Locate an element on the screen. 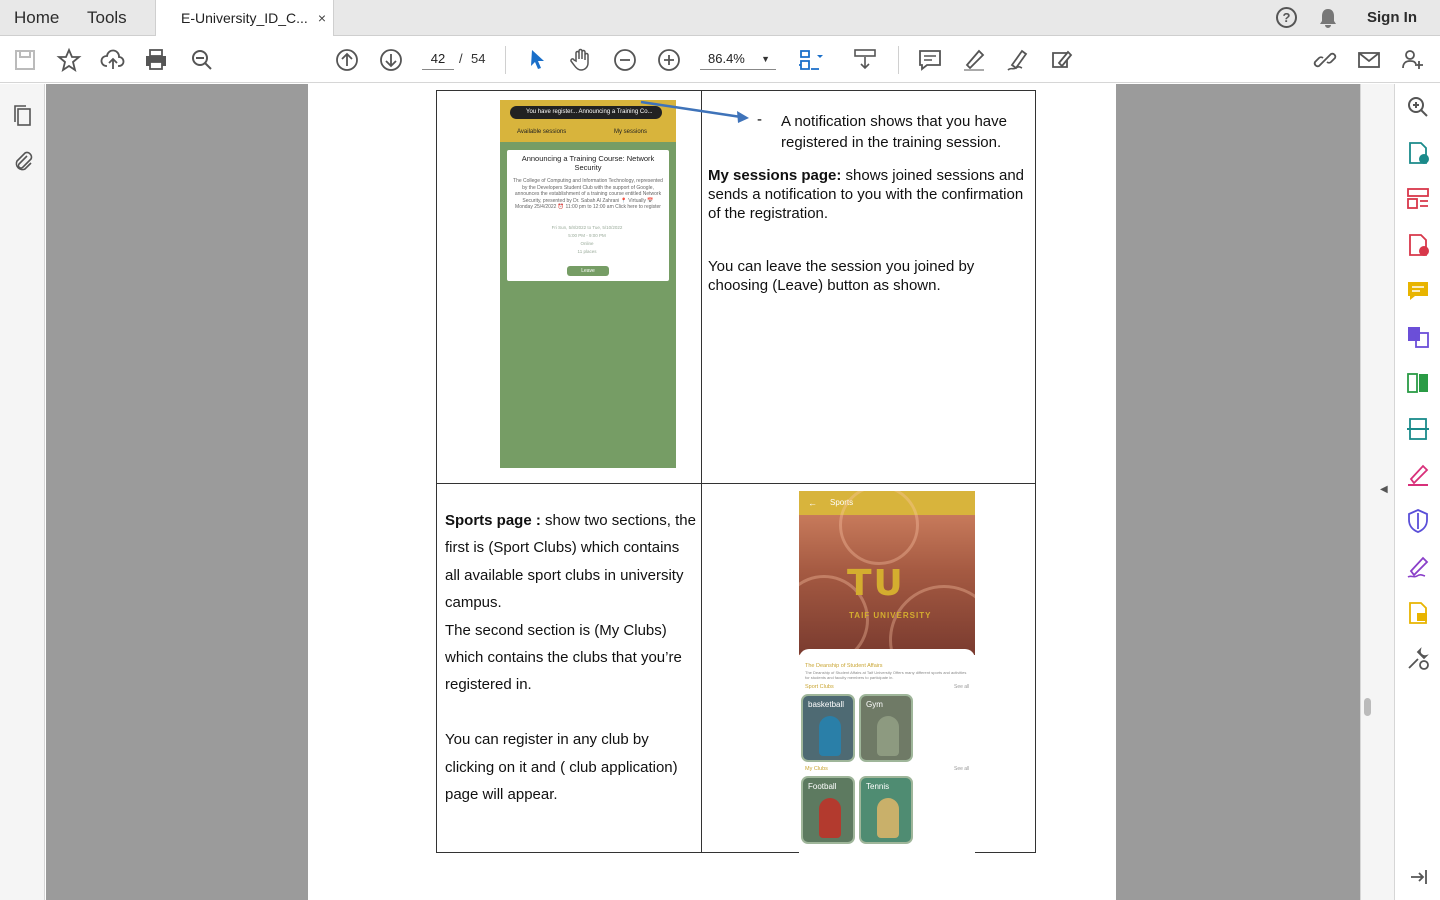 This screenshot has height=900, width=1440. club-tile-tennis: Tennis is located at coordinates (886, 810).